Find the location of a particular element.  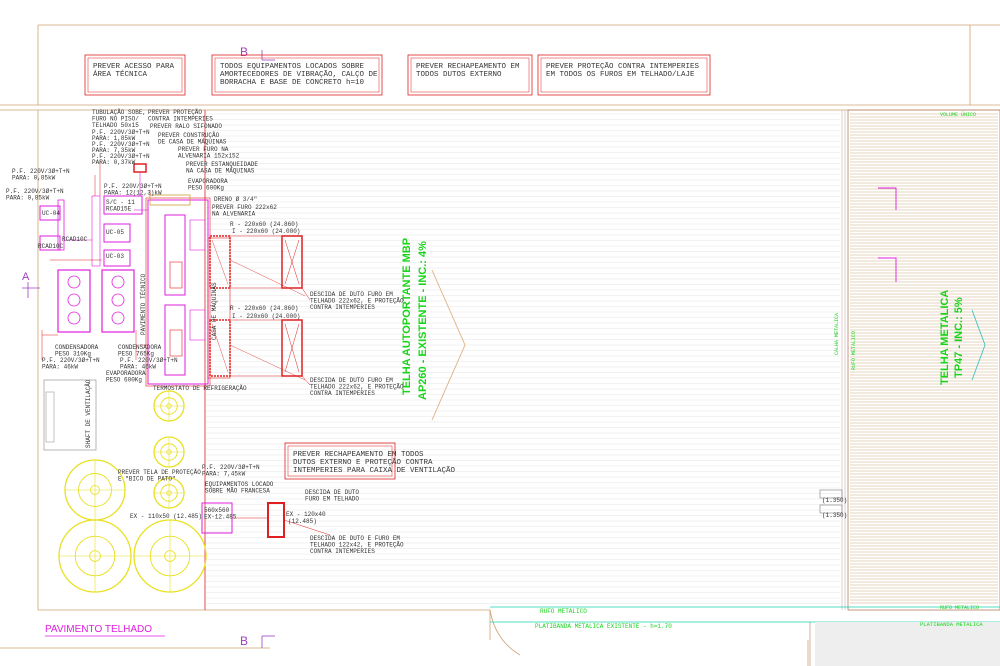

duct1b-label: I - 220x60 (24.000) is located at coordinates (266, 231).